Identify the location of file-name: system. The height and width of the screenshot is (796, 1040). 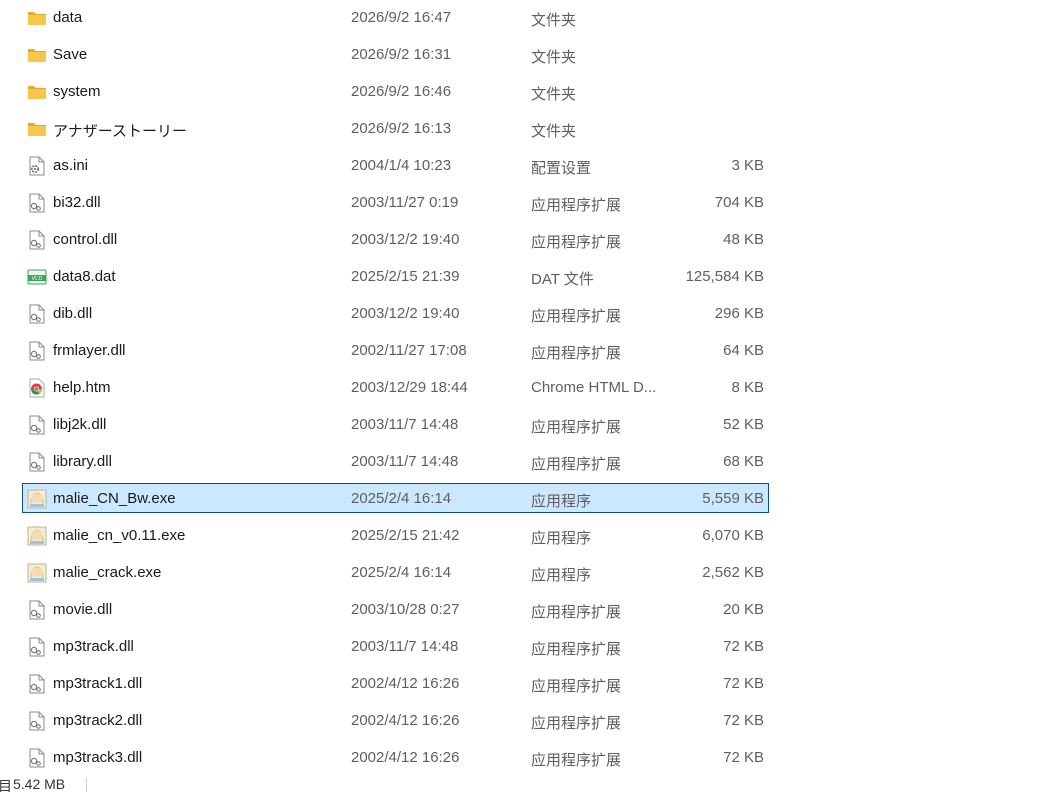
(77, 91).